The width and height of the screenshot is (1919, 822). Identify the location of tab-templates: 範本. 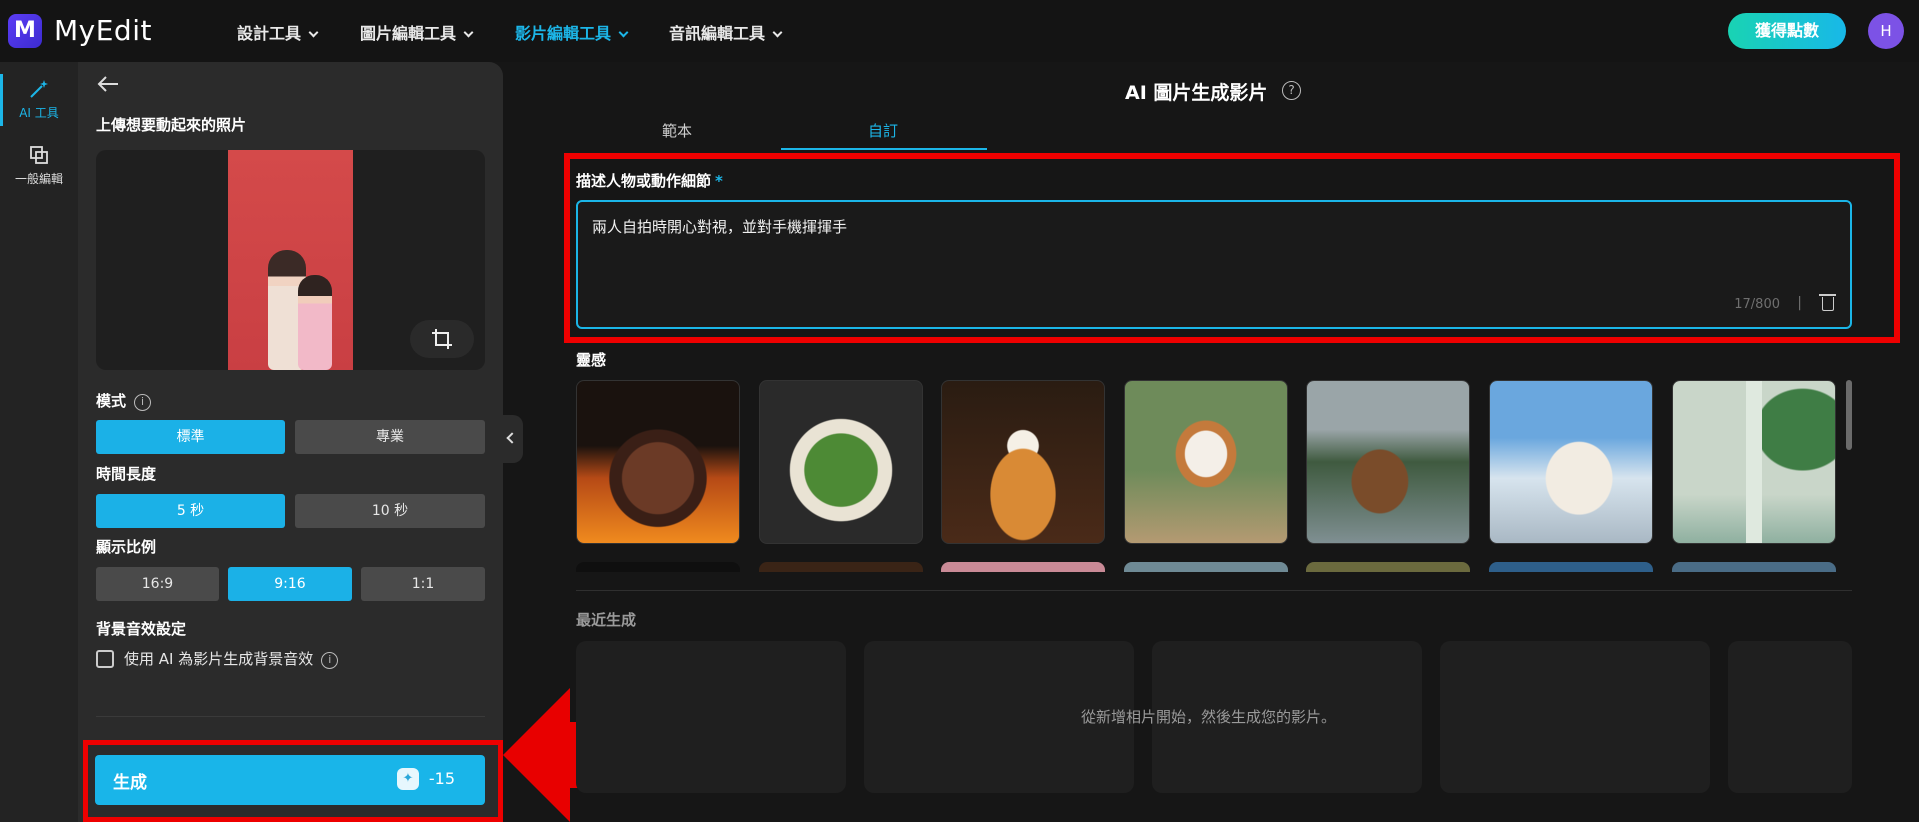
(677, 130).